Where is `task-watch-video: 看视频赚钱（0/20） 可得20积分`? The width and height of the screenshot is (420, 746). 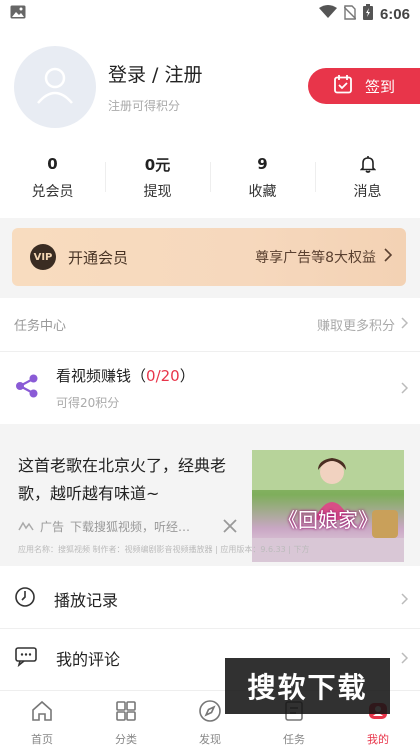
task-watch-video: 看视频赚钱（0/20） 可得20积分 is located at coordinates (210, 388).